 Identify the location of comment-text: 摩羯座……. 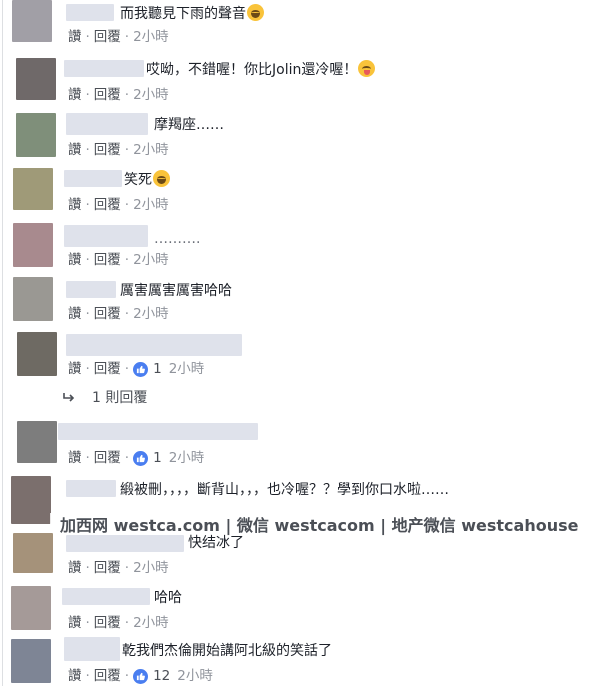
(189, 125).